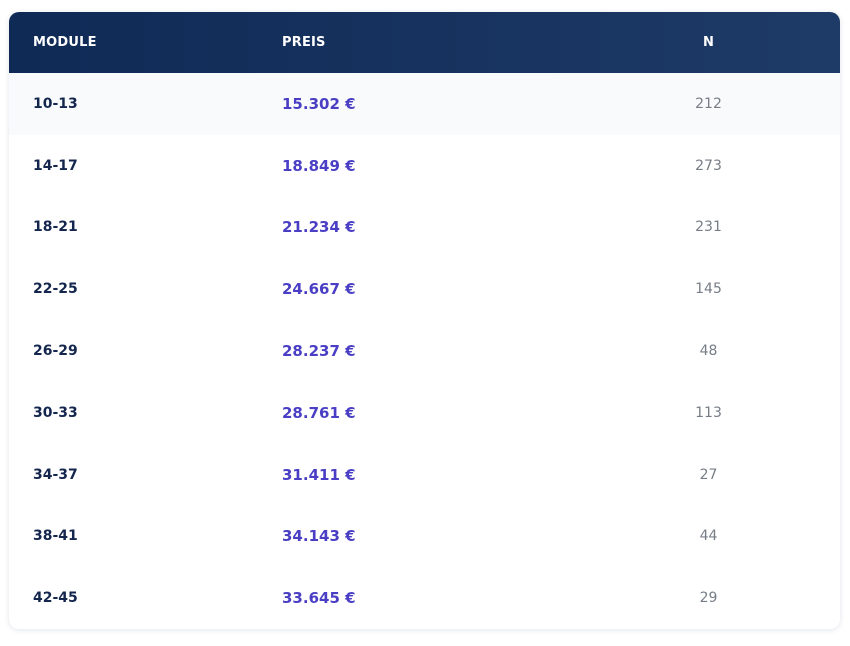  What do you see at coordinates (708, 351) in the screenshot?
I see `cell-n: 48` at bounding box center [708, 351].